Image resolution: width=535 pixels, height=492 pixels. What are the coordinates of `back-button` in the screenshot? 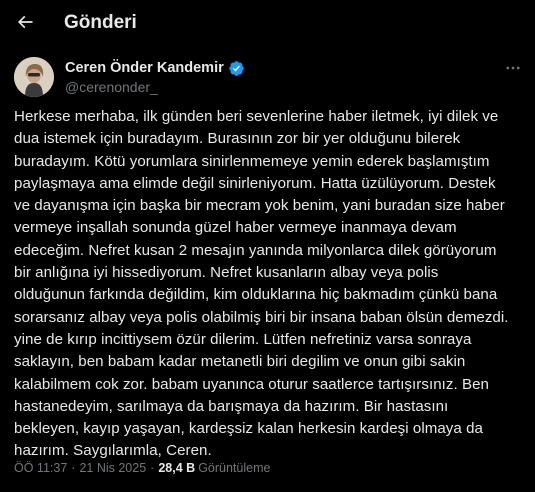 It's located at (25, 22).